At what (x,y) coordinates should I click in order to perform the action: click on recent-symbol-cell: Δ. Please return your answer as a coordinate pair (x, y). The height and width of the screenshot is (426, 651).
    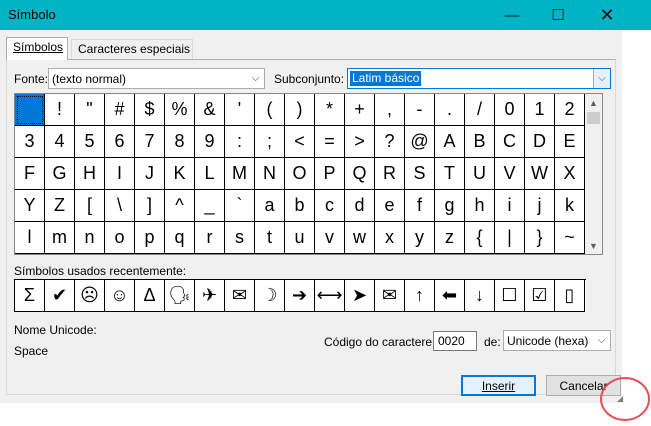
    Looking at the image, I should click on (150, 296).